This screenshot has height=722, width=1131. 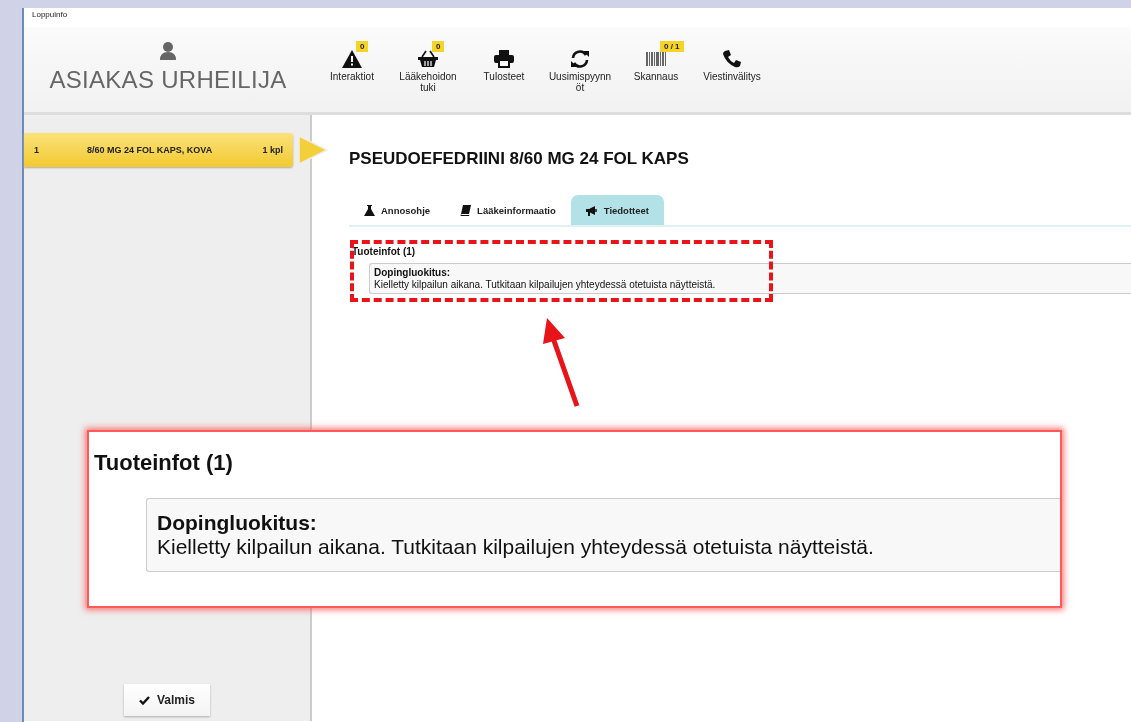 What do you see at coordinates (580, 66) in the screenshot?
I see `toolbar-button: Uusimispyynnöt` at bounding box center [580, 66].